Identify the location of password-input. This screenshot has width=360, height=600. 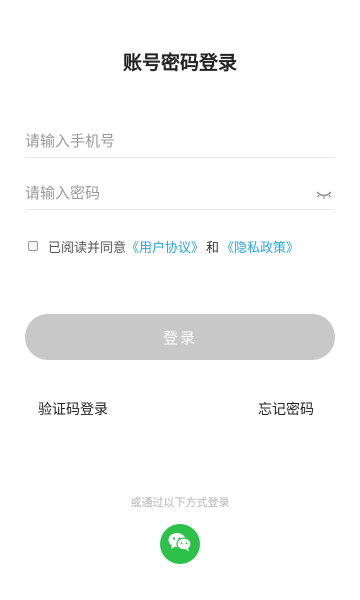
(180, 193).